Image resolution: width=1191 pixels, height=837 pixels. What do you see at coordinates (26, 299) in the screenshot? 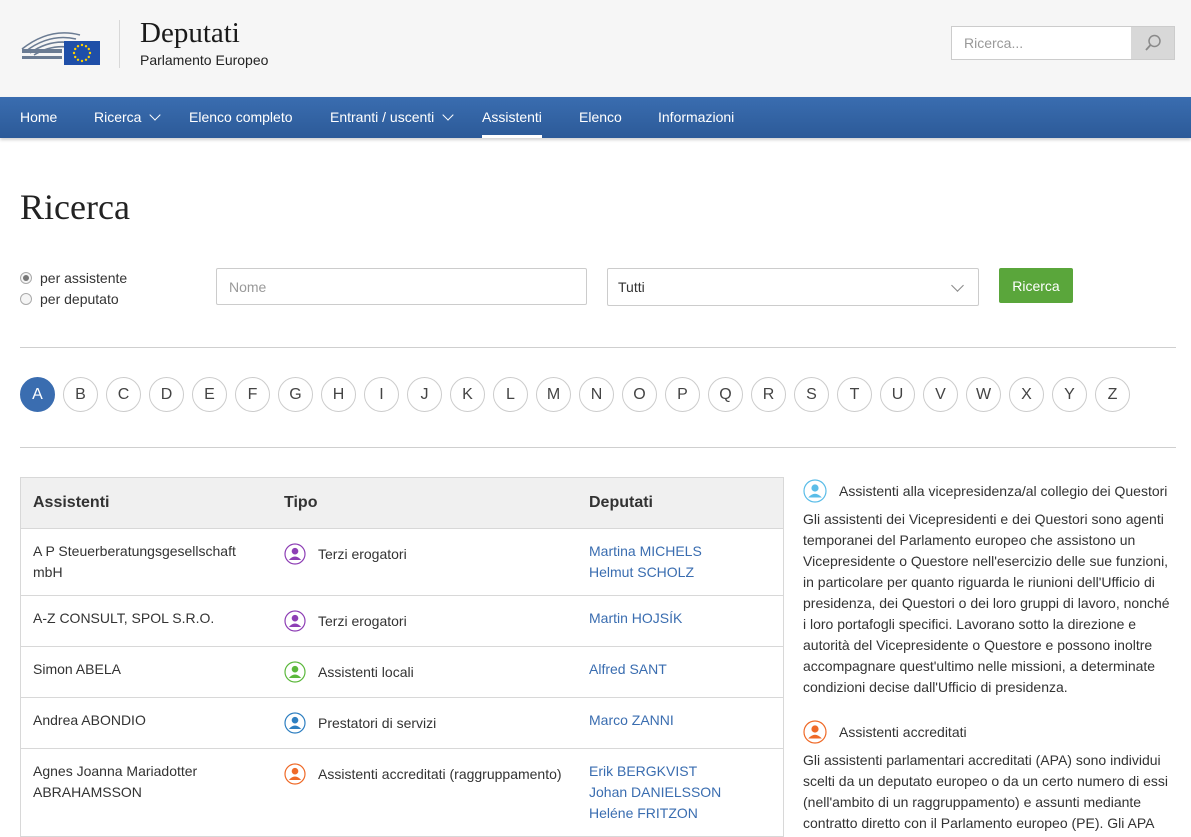
I see `radio-button` at bounding box center [26, 299].